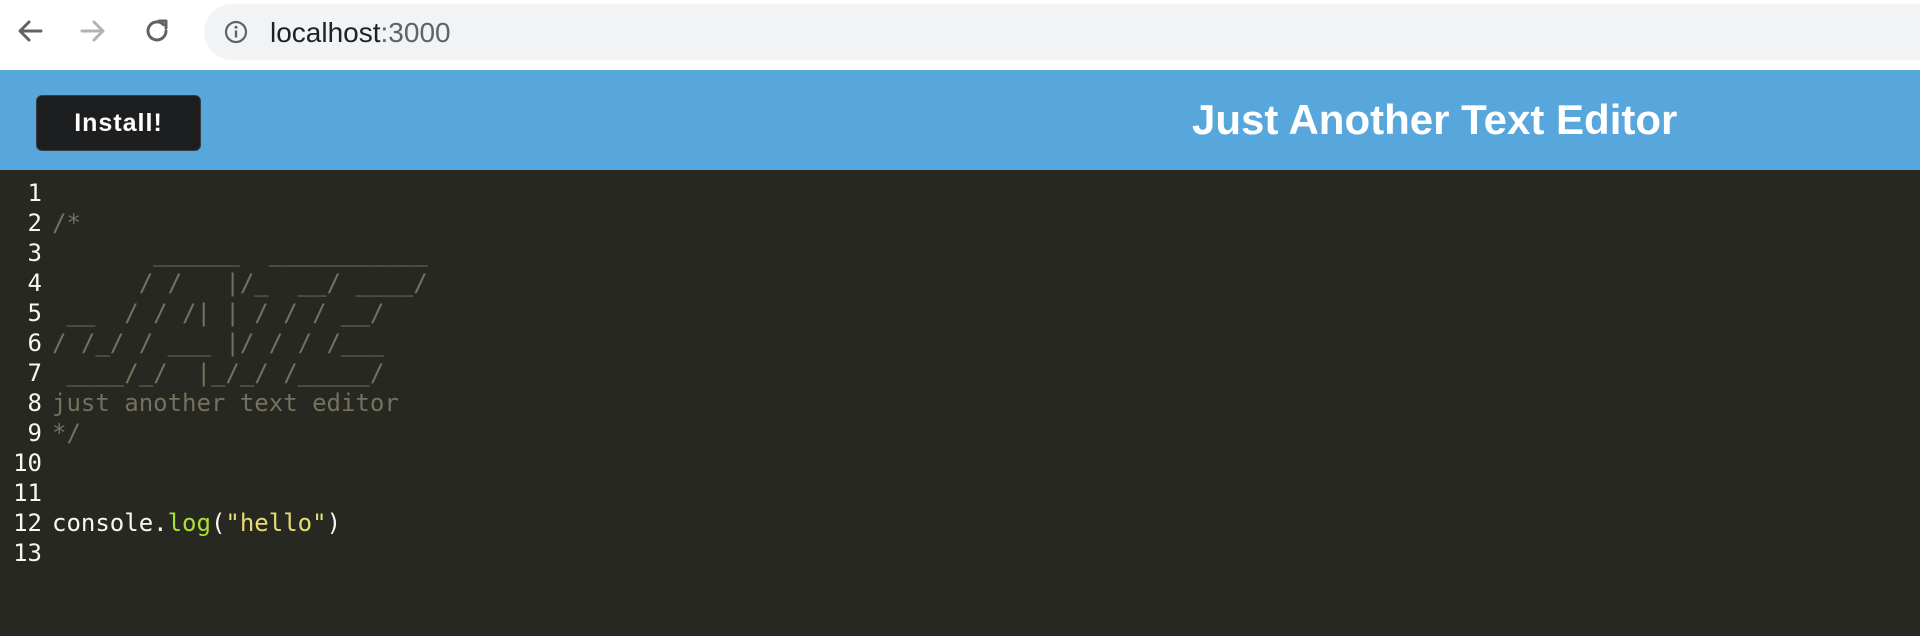 The image size is (1920, 636). I want to click on editor-line: 7 ____/_/ |_/_/ /_____/, so click(960, 373).